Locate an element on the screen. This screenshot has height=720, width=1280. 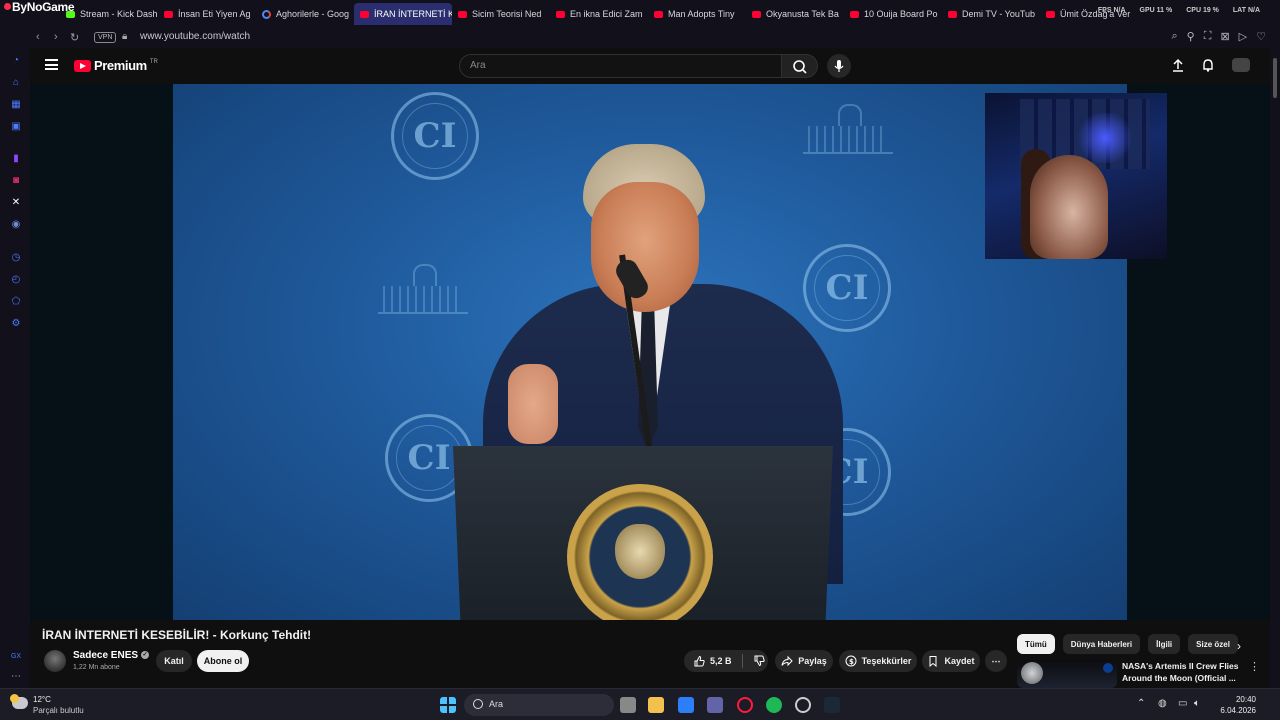
forward-icon: › is located at coordinates (56, 37).